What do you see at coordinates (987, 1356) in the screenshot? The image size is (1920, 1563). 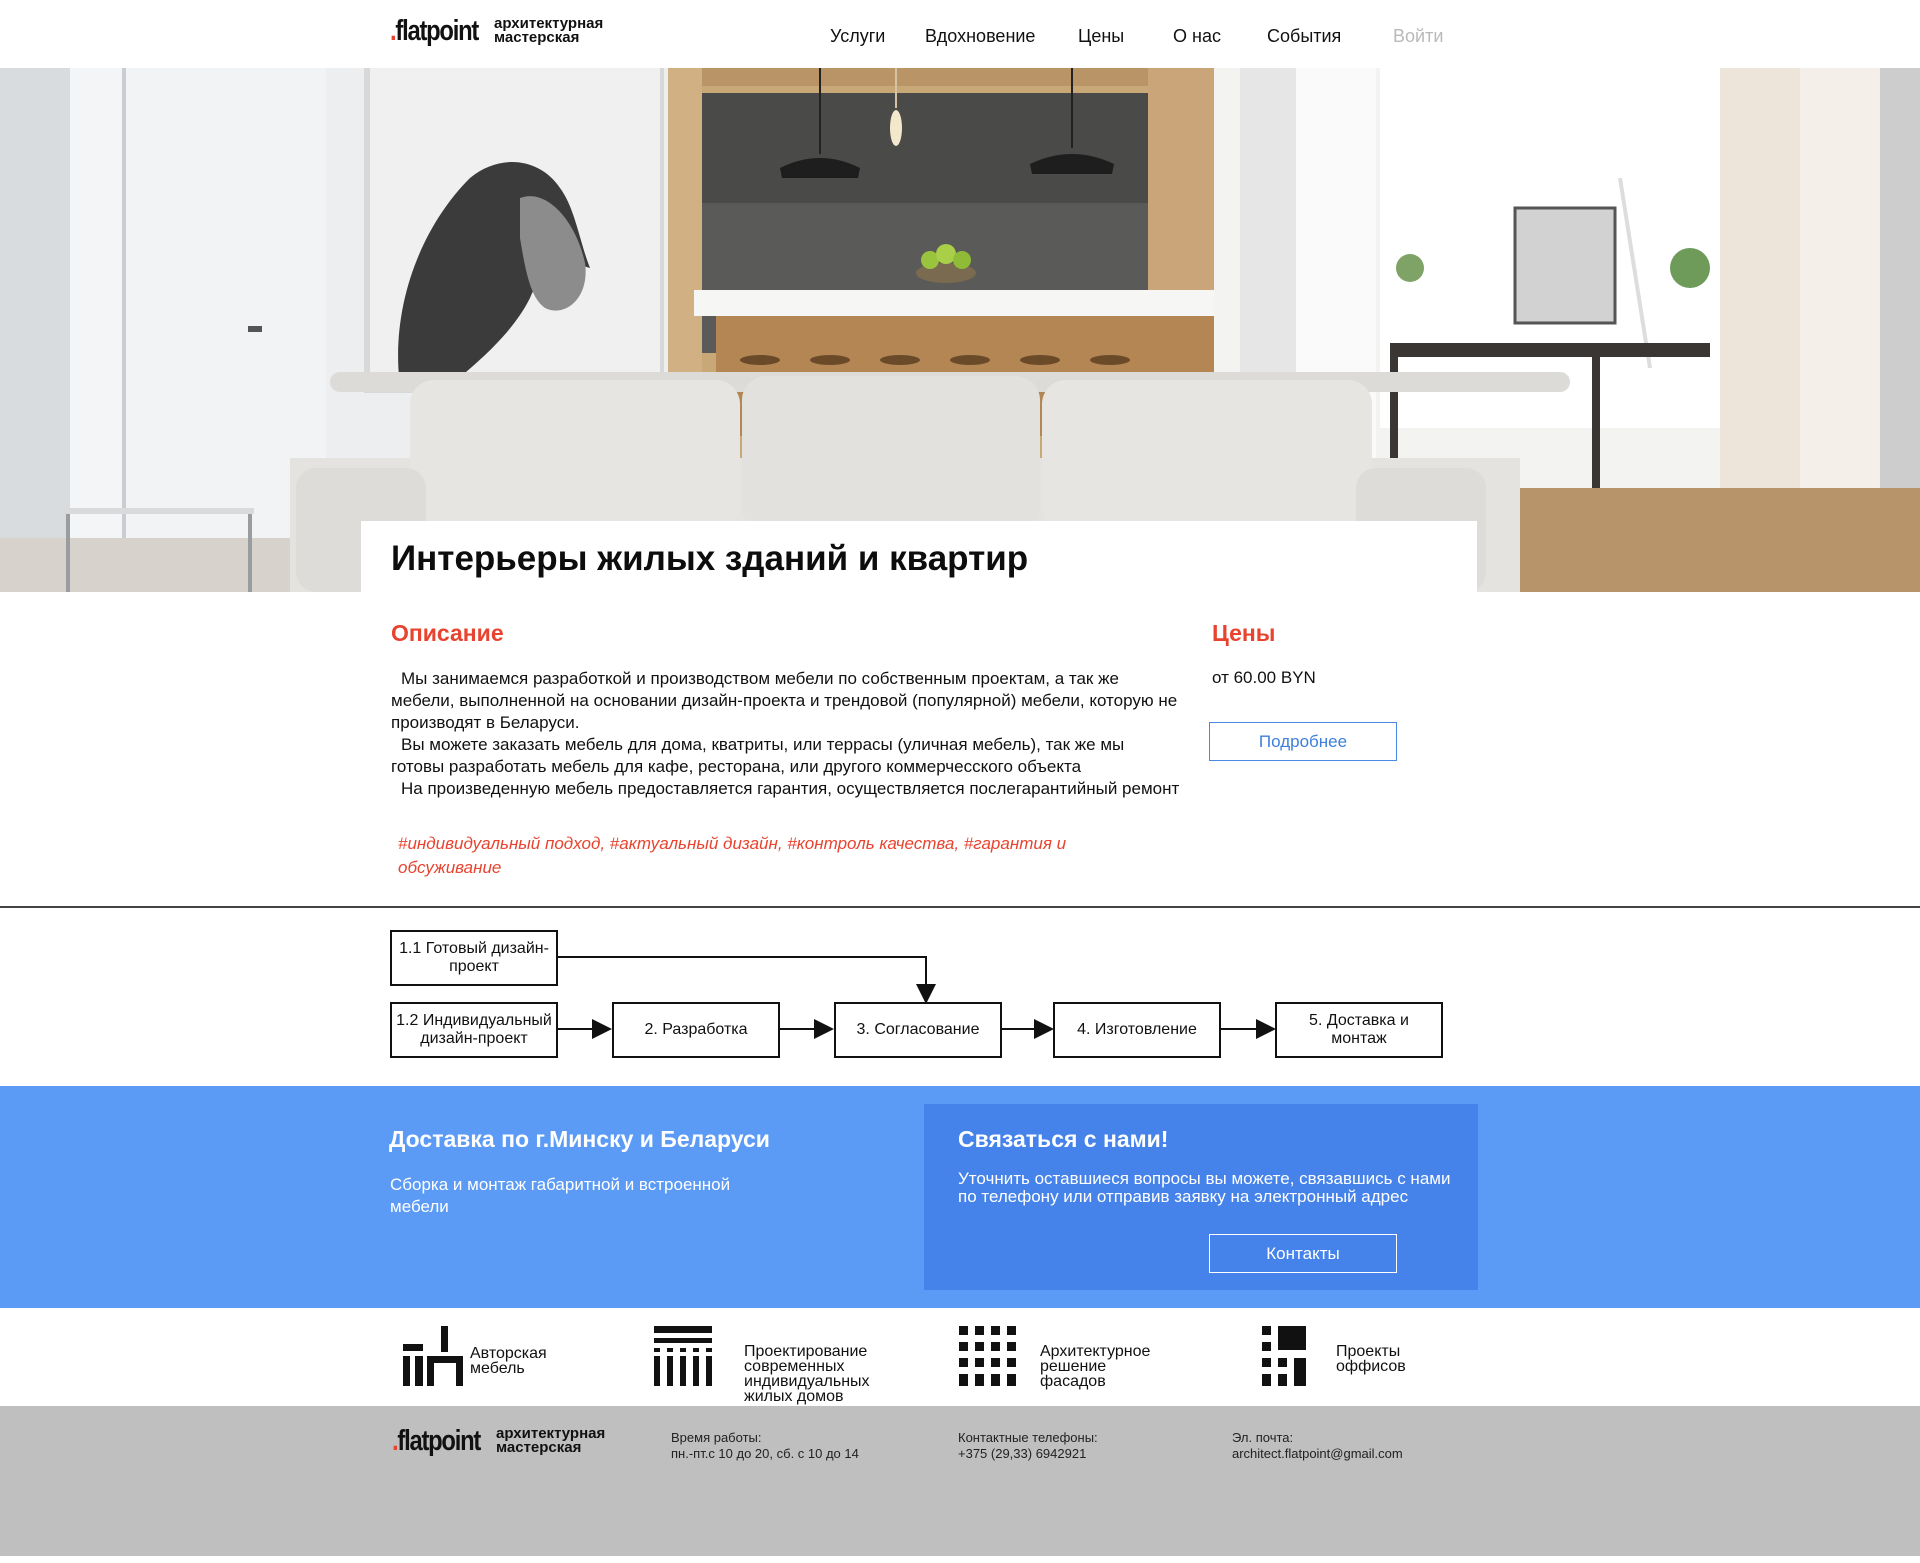 I see `facade-icon` at bounding box center [987, 1356].